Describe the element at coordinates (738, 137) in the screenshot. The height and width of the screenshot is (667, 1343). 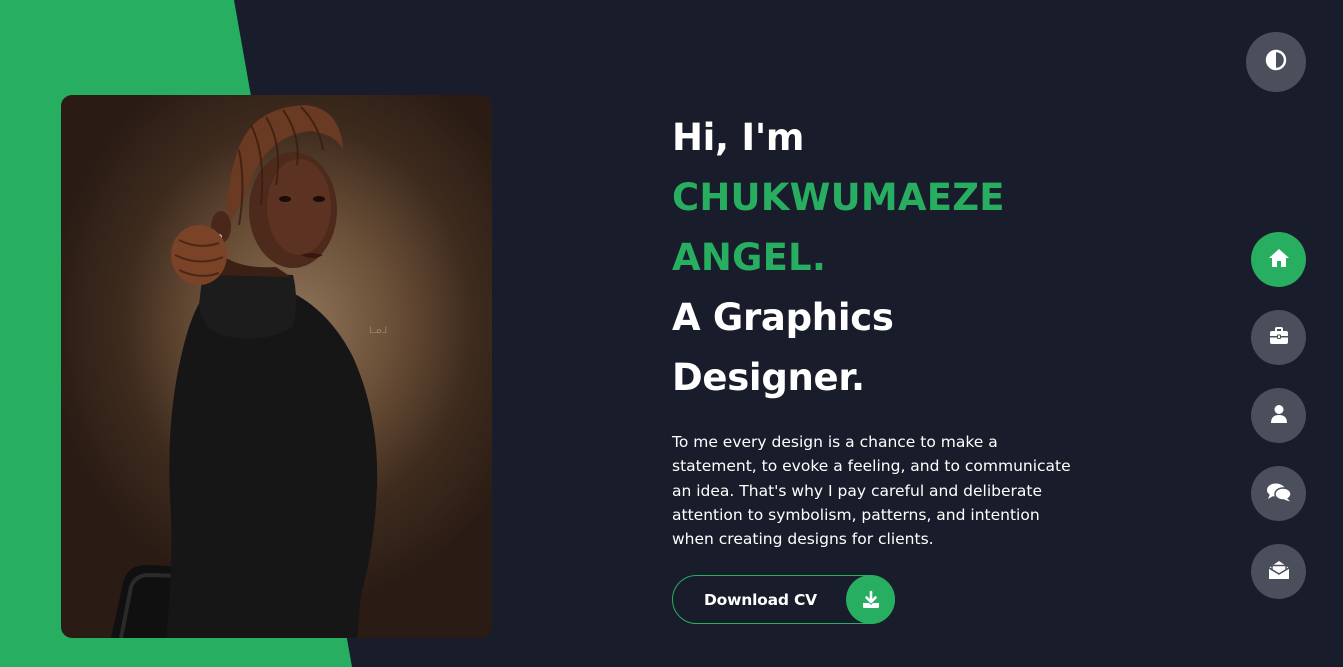
I see `greeting: Hi, I'm` at that location.